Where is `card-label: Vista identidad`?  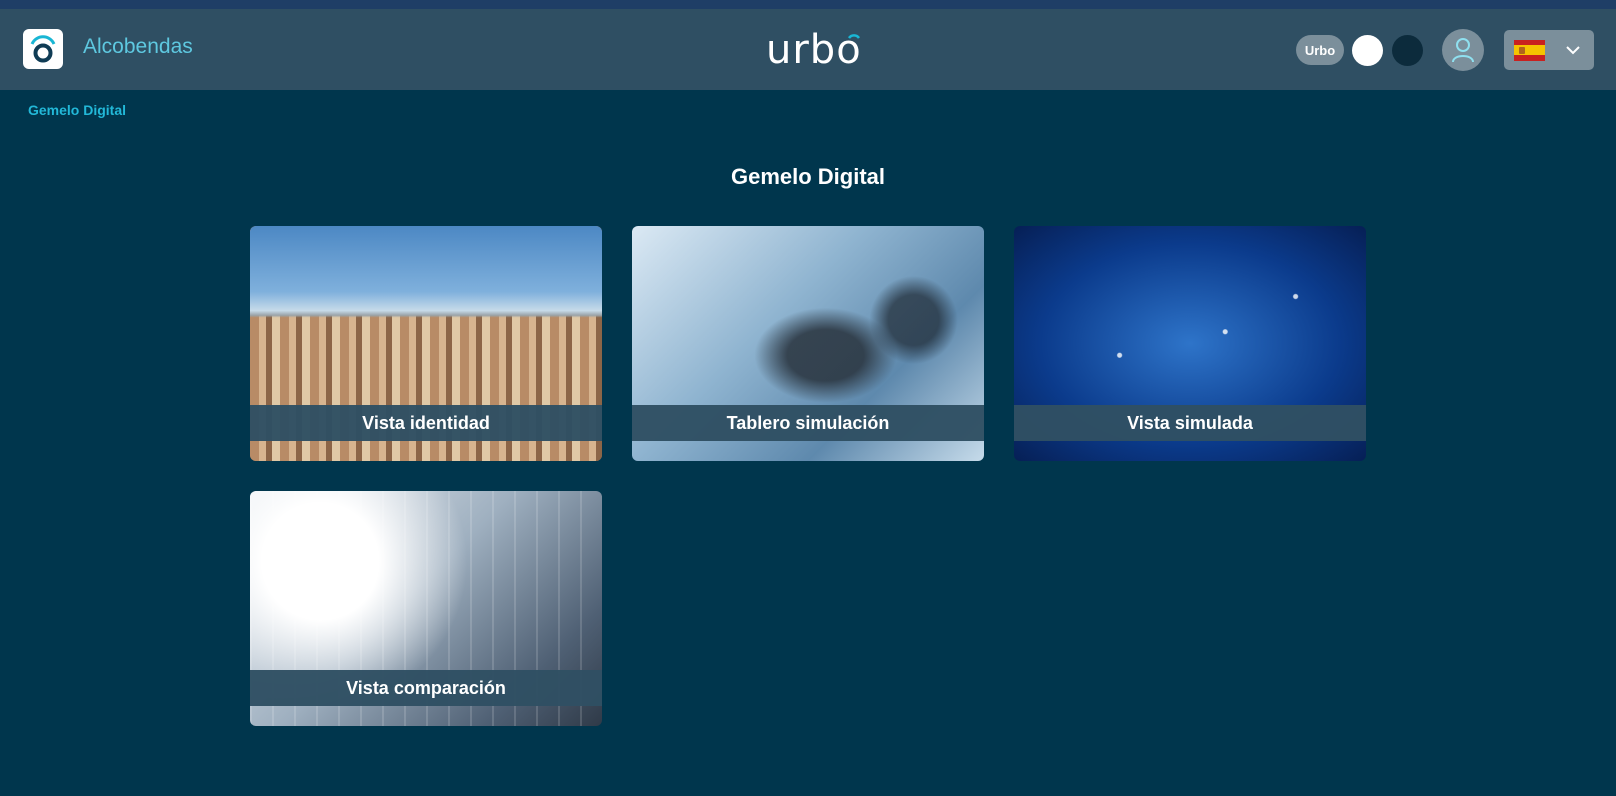
card-label: Vista identidad is located at coordinates (426, 423).